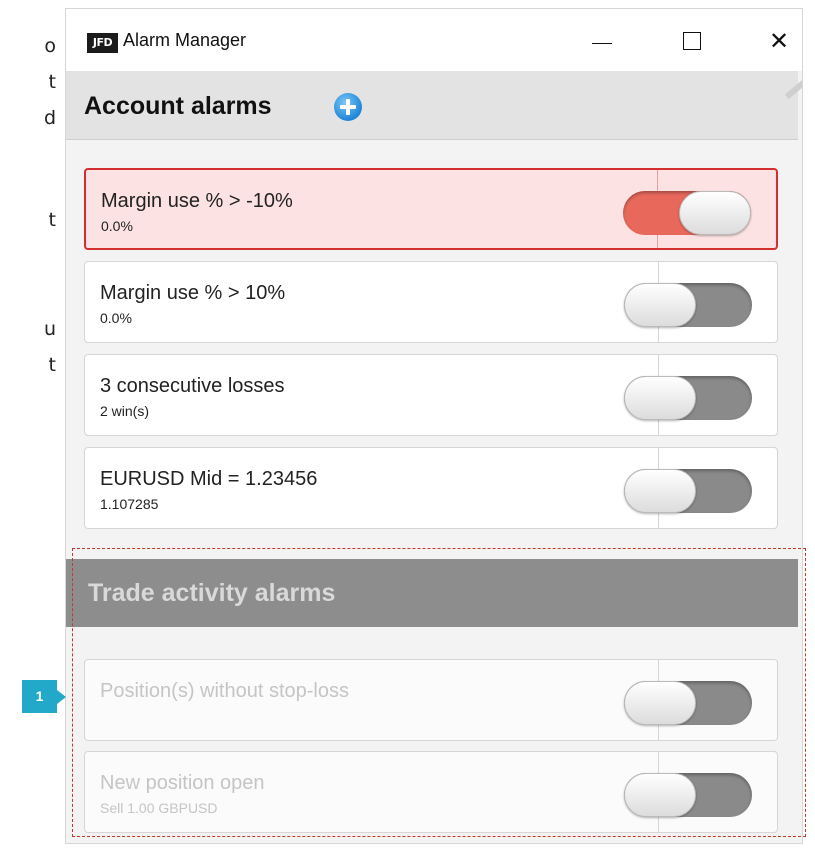 The height and width of the screenshot is (851, 815). Describe the element at coordinates (434, 40) in the screenshot. I see `title-bar: JFD Alarm Manager ✕` at that location.